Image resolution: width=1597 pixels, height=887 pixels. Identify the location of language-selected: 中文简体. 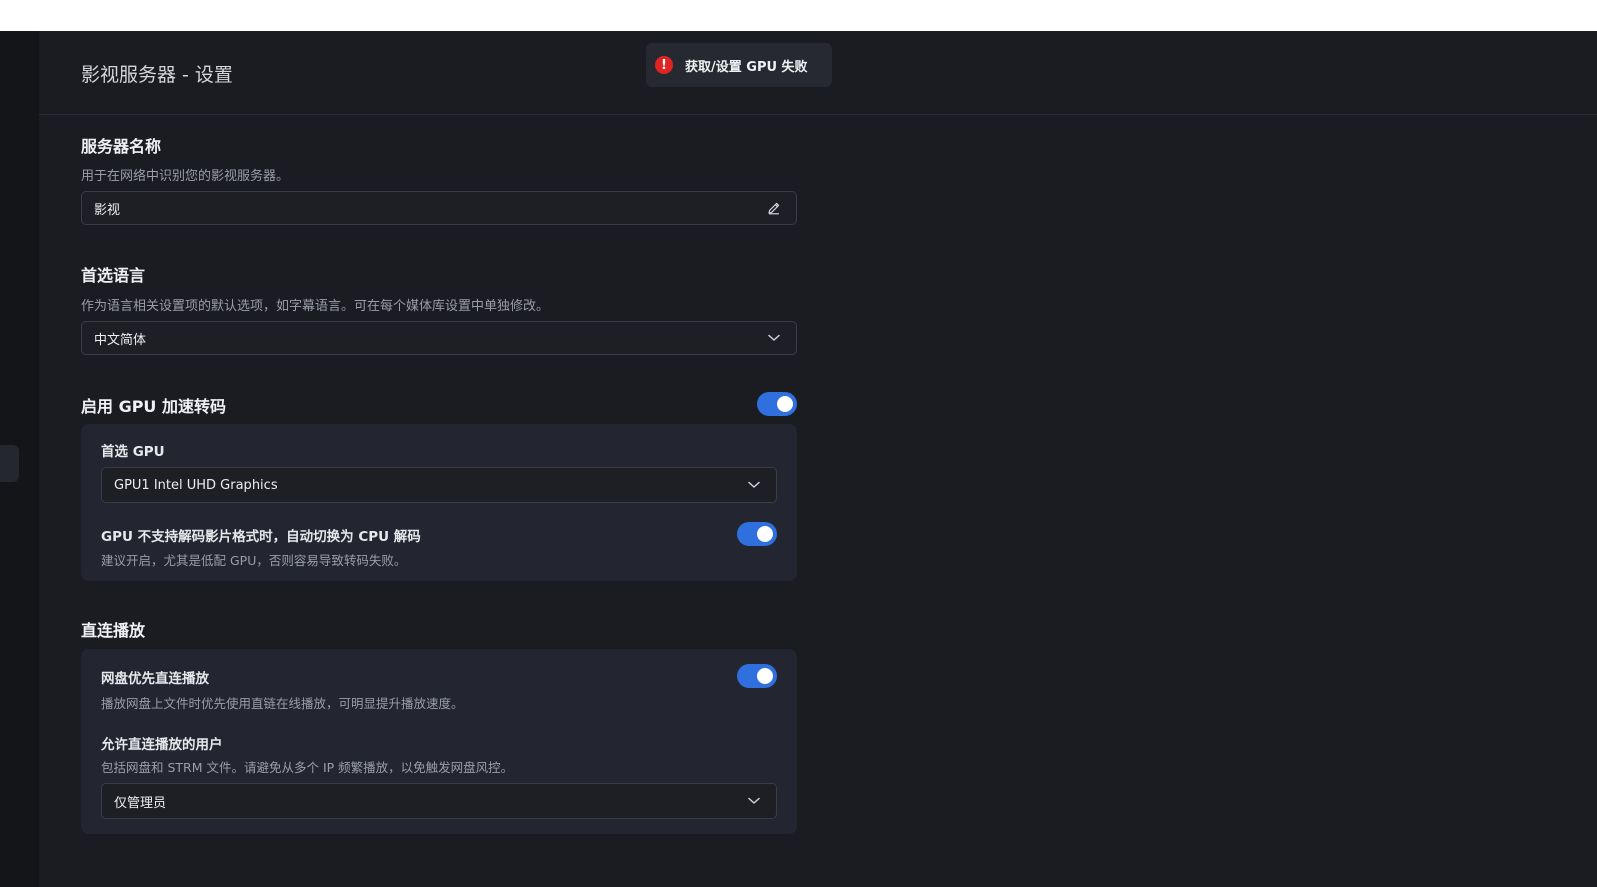
(120, 340).